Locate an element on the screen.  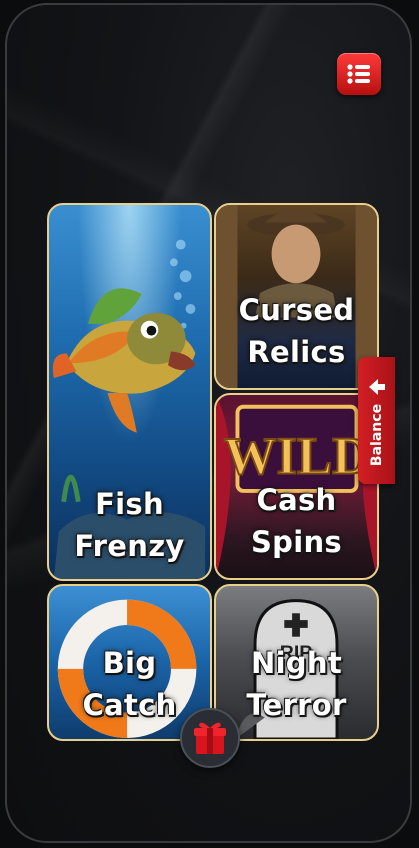
game-title: Fish Frenzy is located at coordinates (129, 525).